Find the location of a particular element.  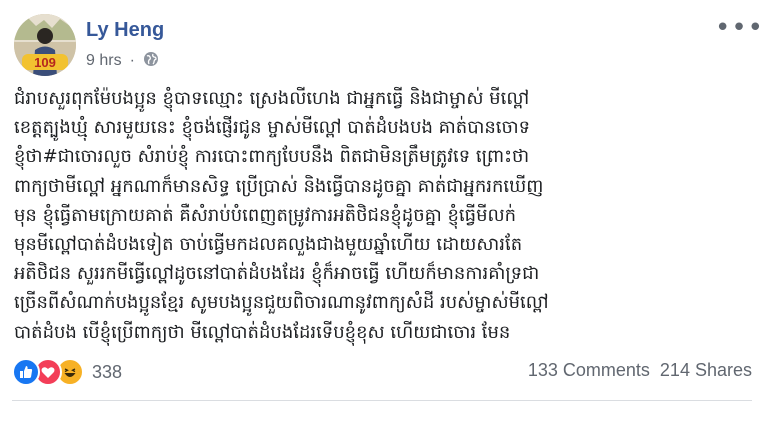

avatar: 109 is located at coordinates (45, 45).